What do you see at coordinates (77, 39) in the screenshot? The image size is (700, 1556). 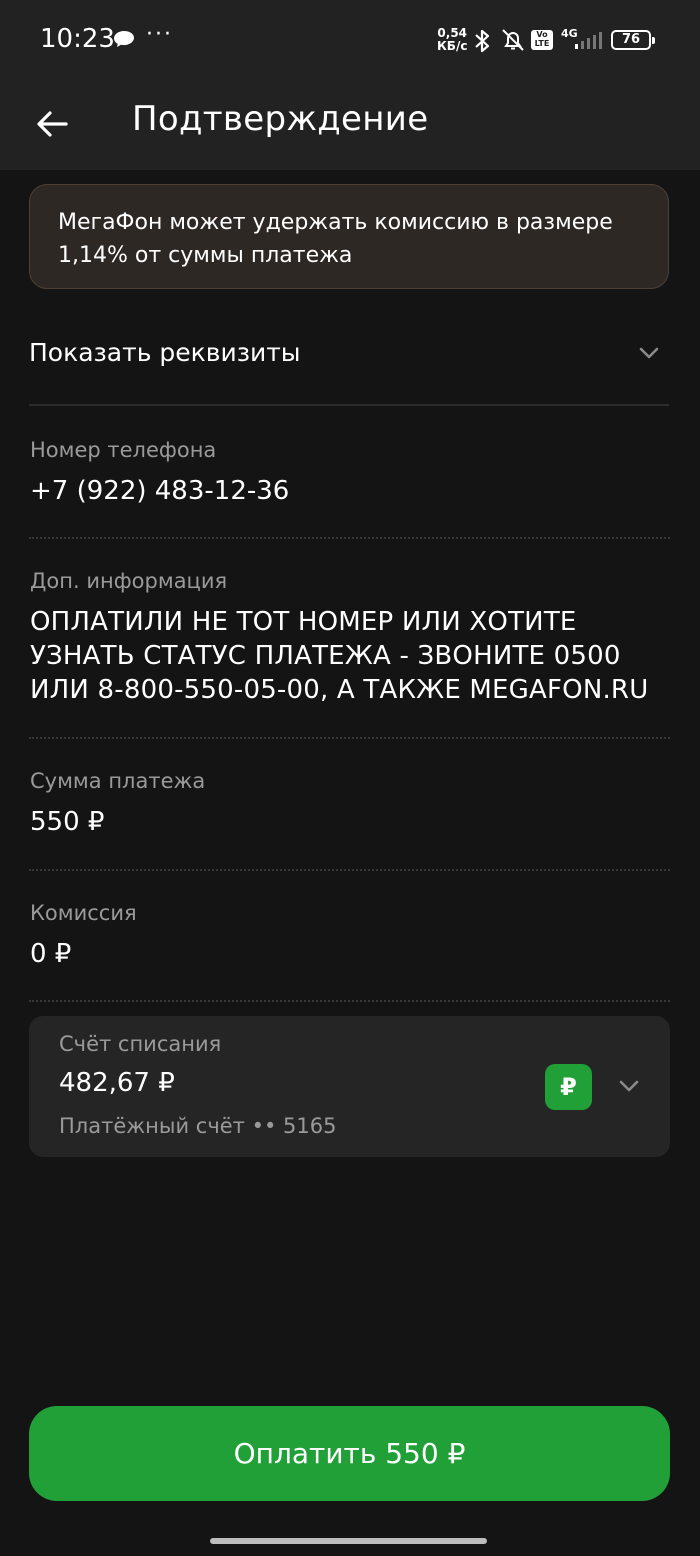 I see `status-time: 10:23` at bounding box center [77, 39].